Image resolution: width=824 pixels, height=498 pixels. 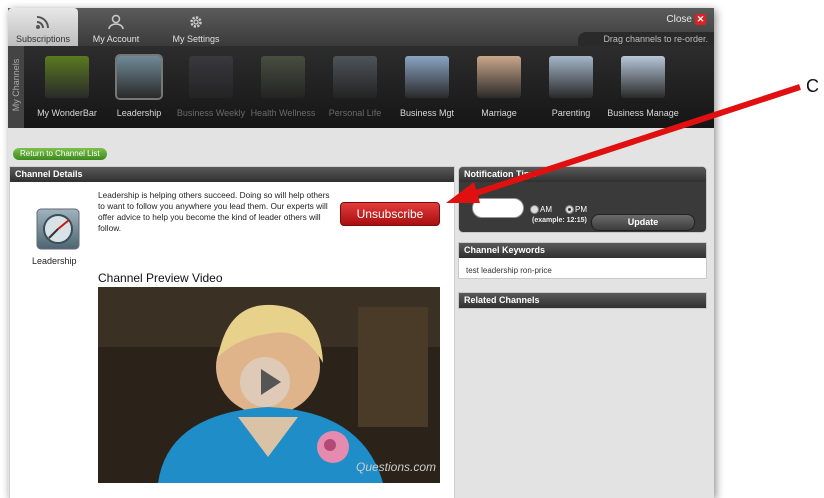 I want to click on annotation-callout-text: C, so click(x=812, y=86).